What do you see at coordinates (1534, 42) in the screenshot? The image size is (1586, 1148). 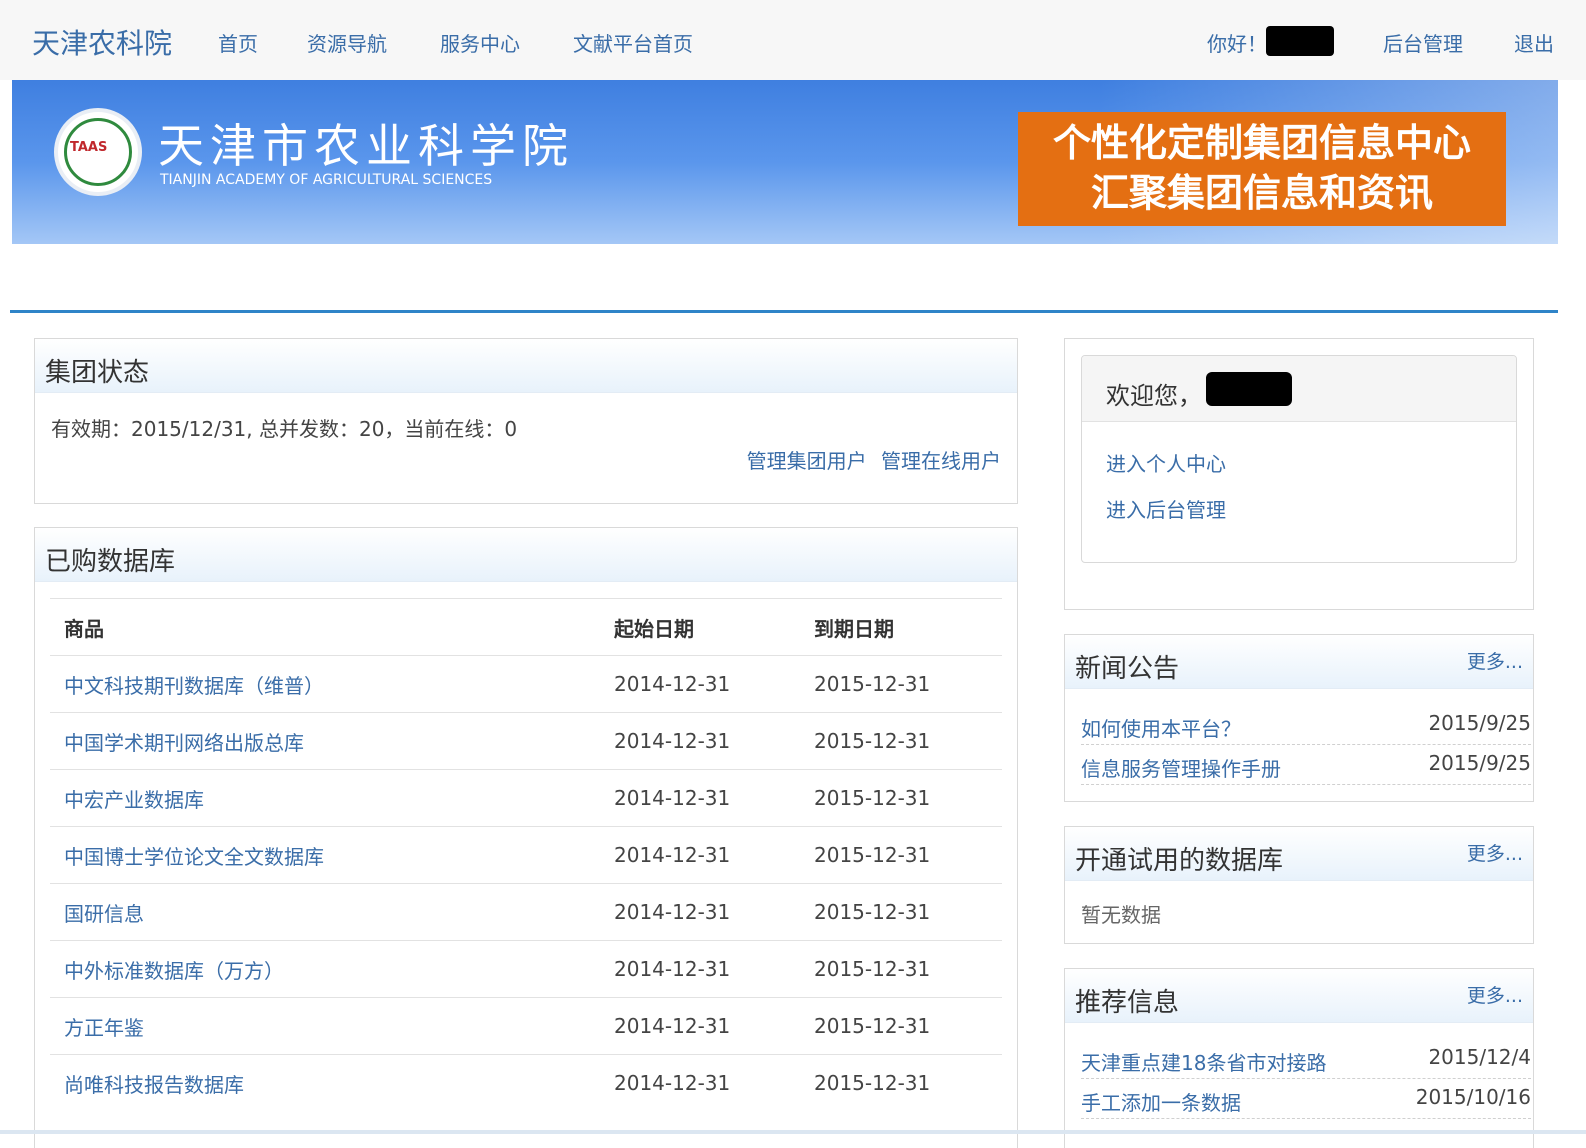 I see `nav-logout: 退出` at bounding box center [1534, 42].